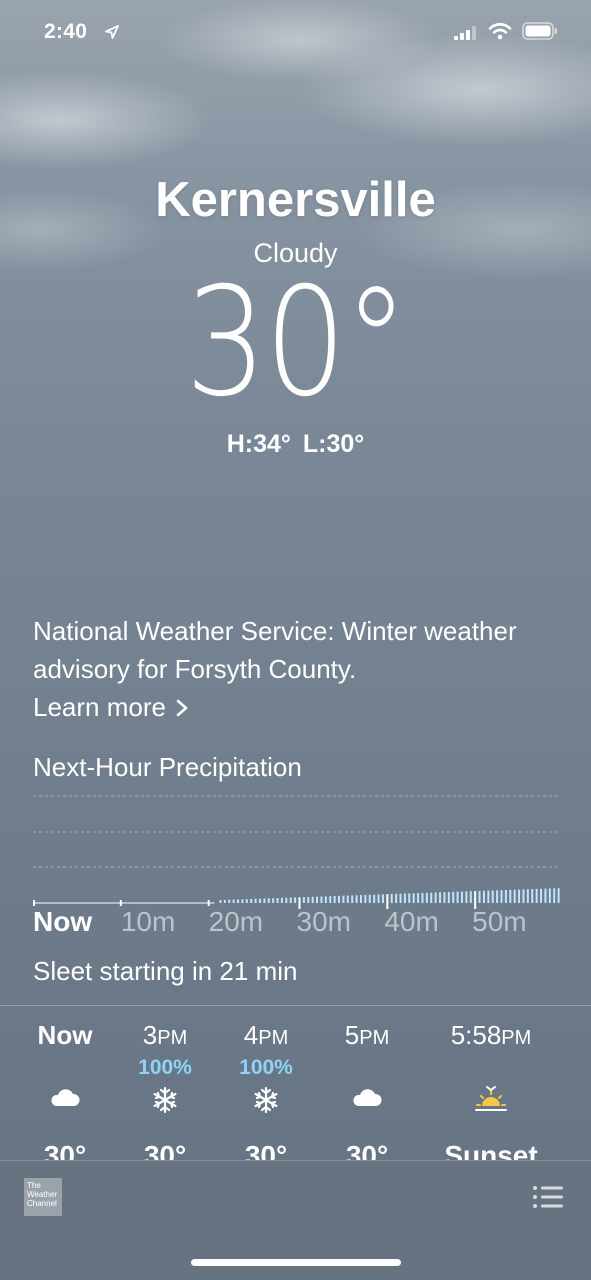  Describe the element at coordinates (564, 1150) in the screenshot. I see `hourly-temperature: 3` at that location.